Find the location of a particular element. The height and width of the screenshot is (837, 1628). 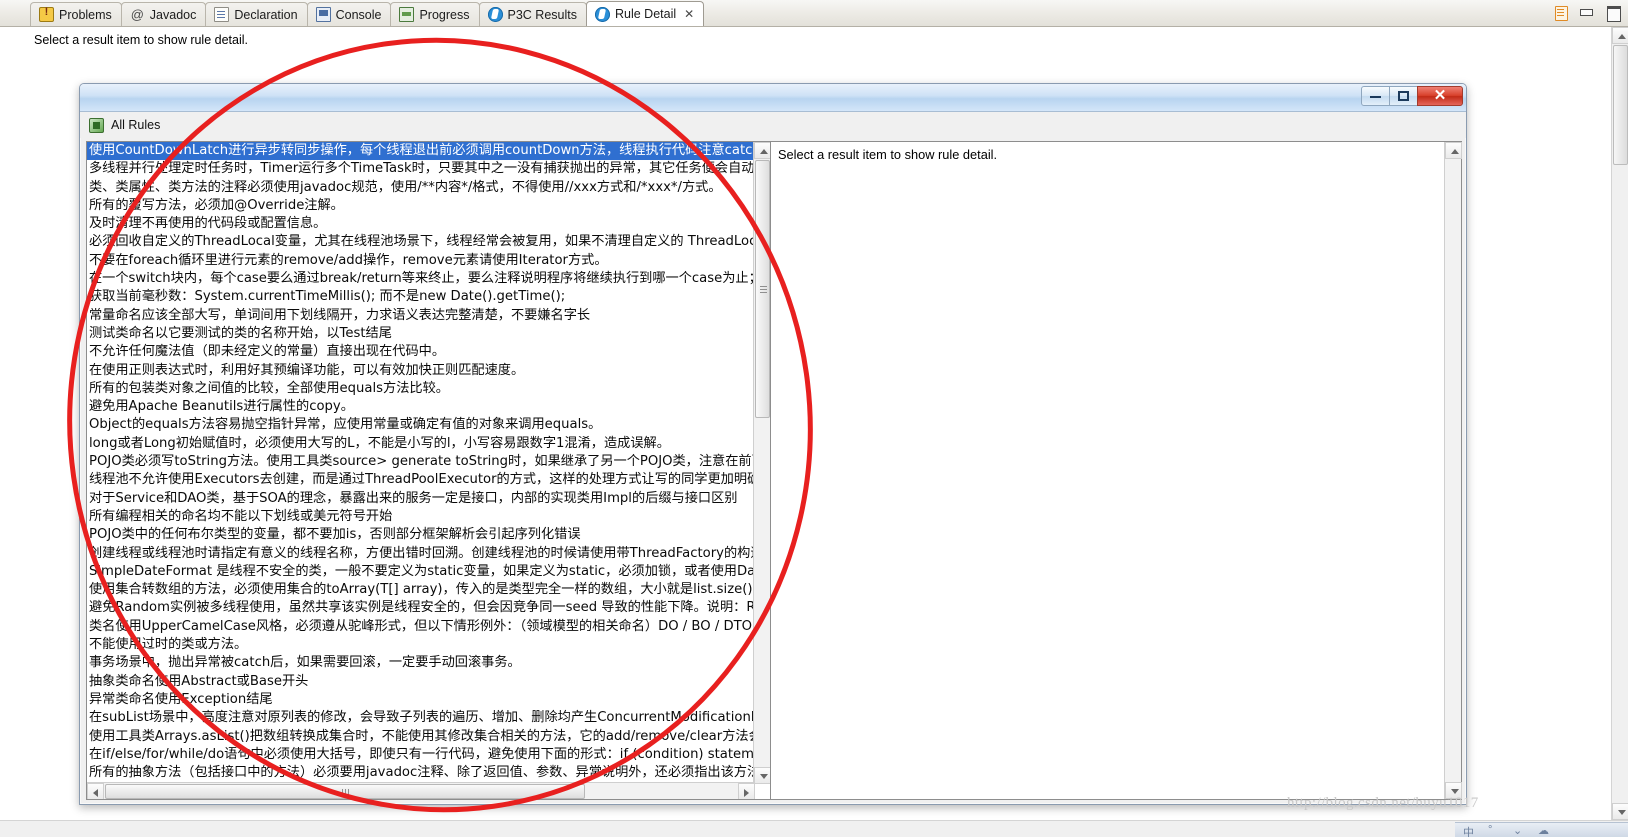

rule-detail-icon is located at coordinates (602, 14).